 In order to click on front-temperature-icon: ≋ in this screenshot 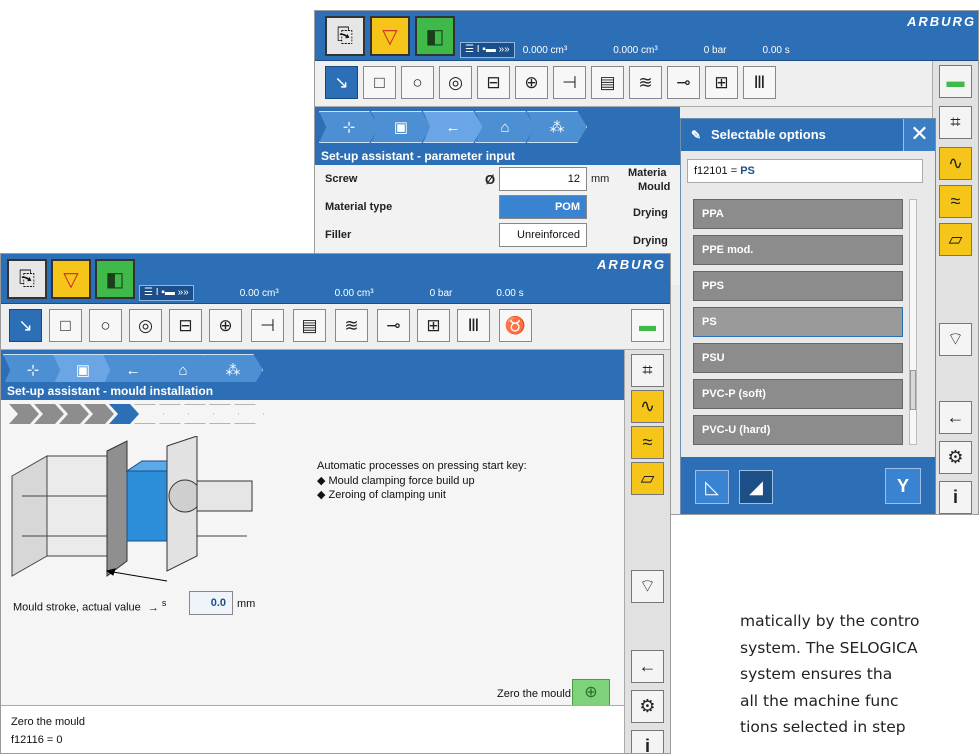, I will do `click(351, 325)`.